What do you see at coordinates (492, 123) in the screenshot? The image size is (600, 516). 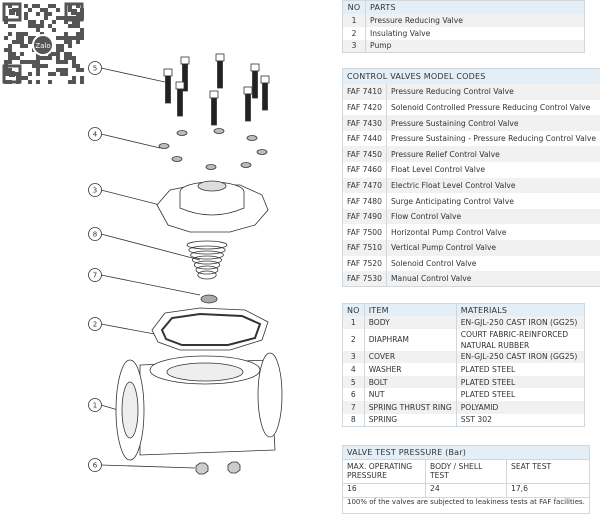 I see `model-description: Pressure Sustaining Control Valve` at bounding box center [492, 123].